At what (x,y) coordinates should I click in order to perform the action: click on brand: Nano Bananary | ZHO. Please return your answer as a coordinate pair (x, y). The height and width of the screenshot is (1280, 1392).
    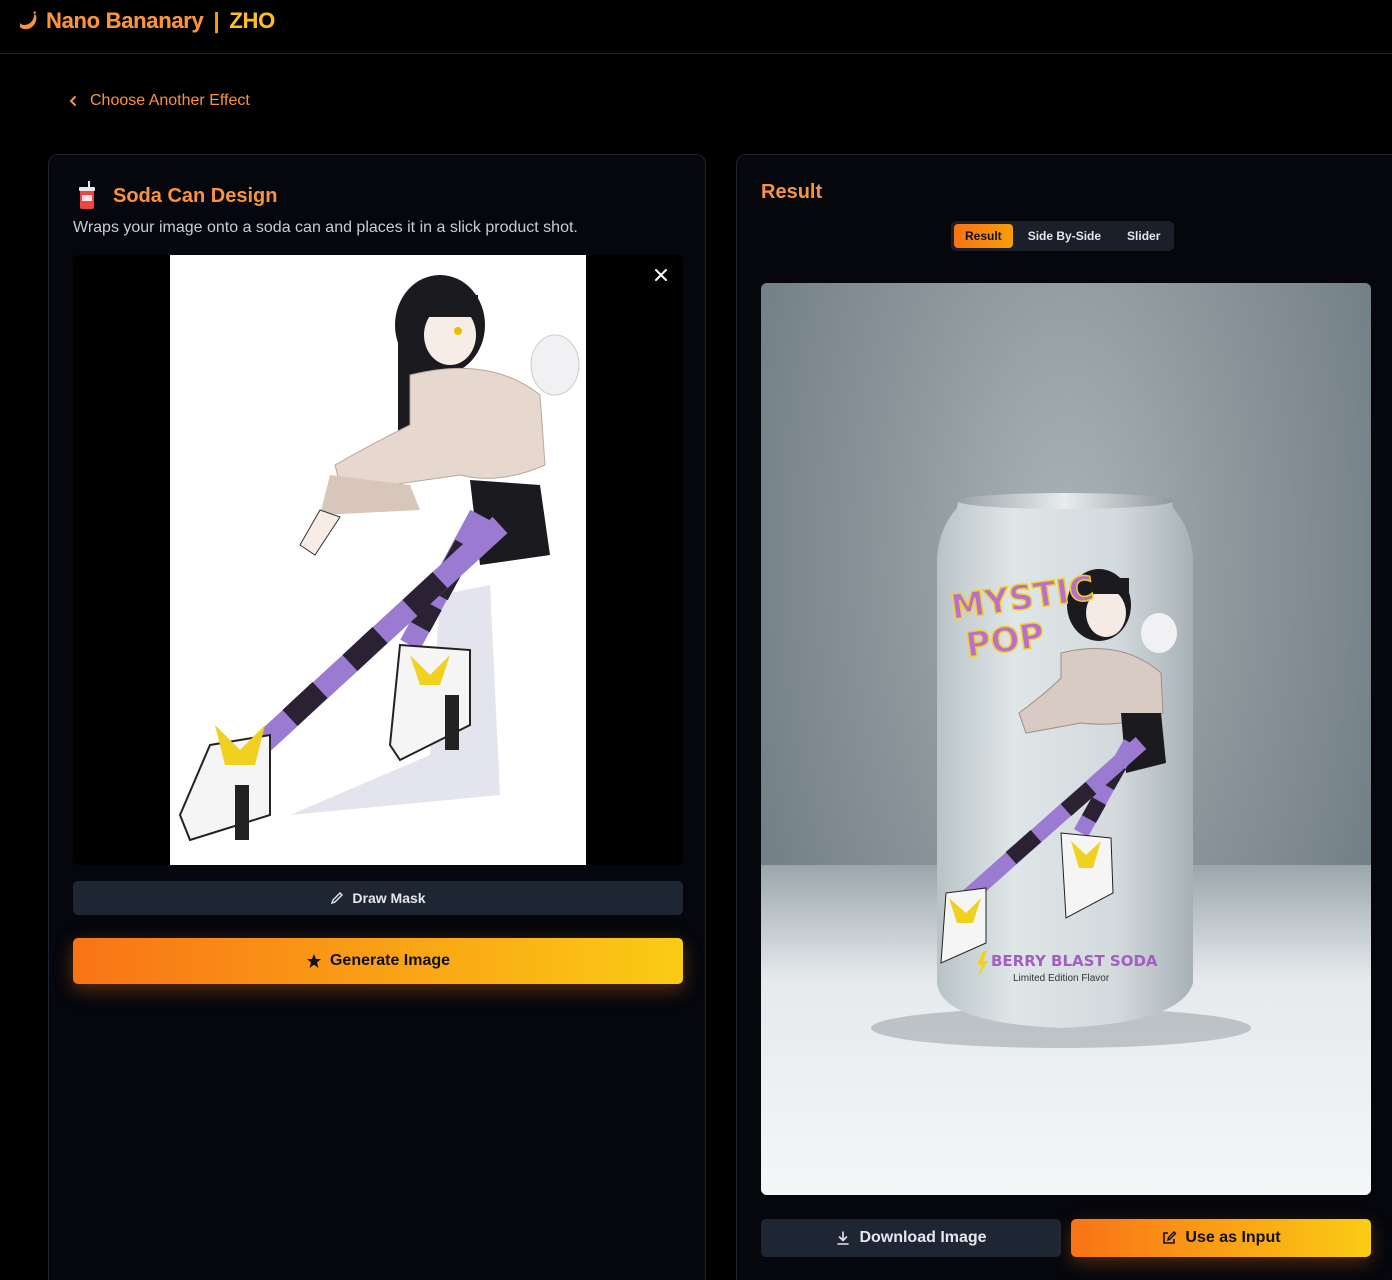
    Looking at the image, I should click on (145, 21).